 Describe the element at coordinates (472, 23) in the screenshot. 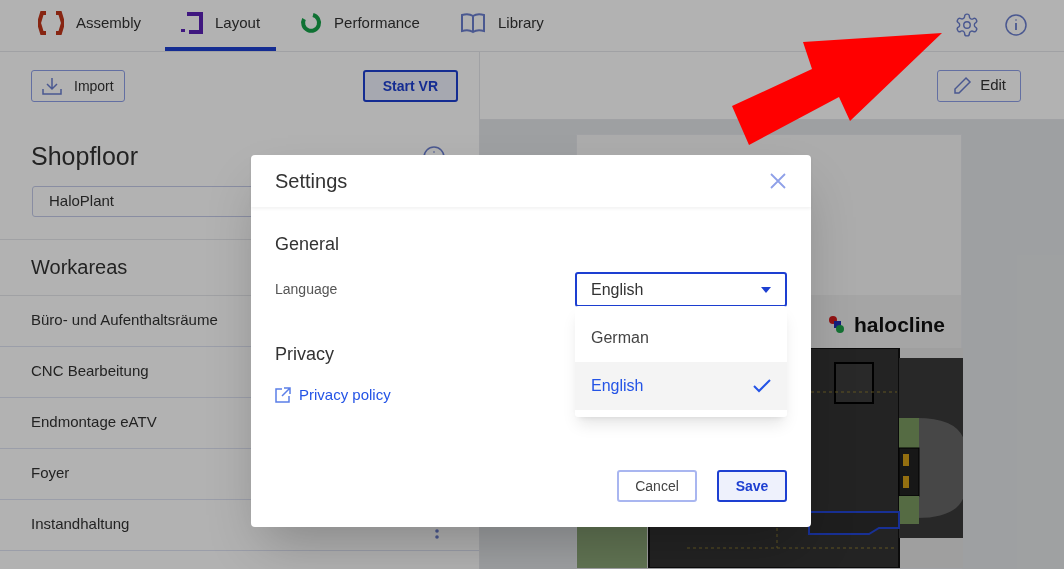

I see `book-icon` at that location.